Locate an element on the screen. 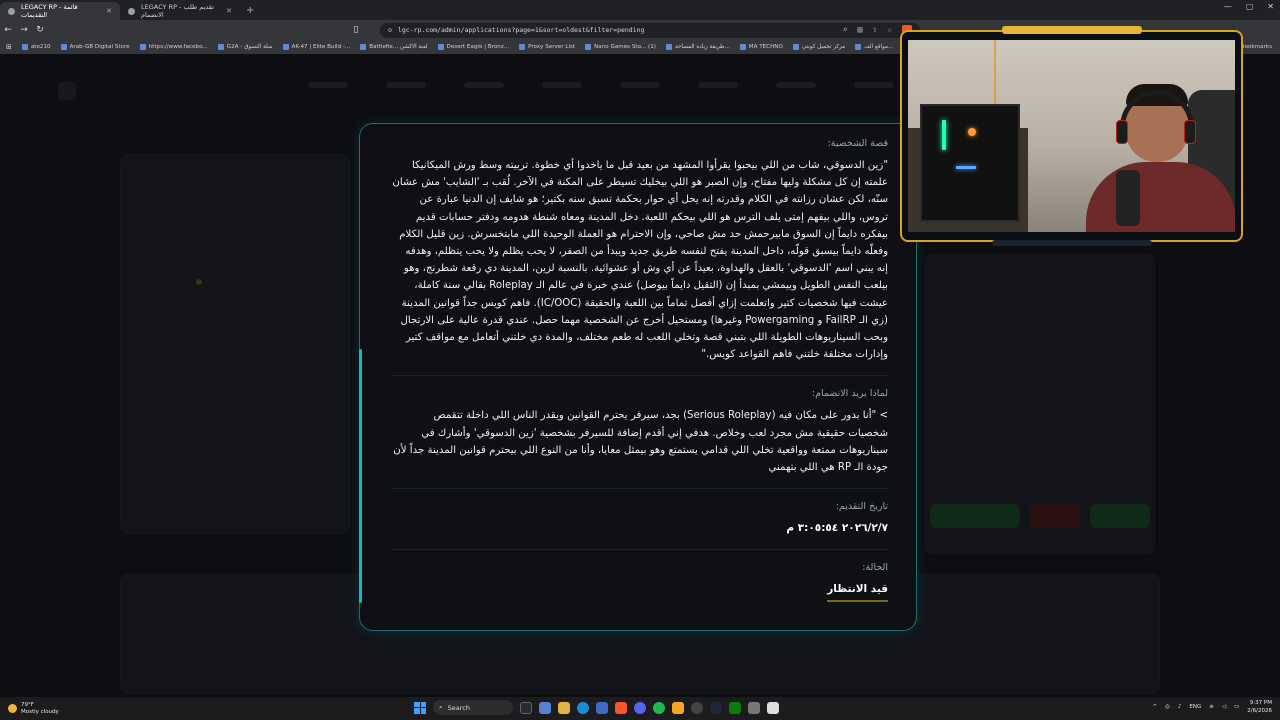  minimize-icon: — is located at coordinates (1228, 6).